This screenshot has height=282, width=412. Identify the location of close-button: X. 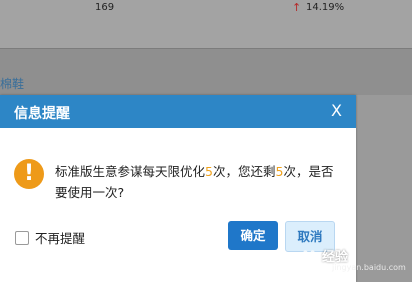
(336, 110).